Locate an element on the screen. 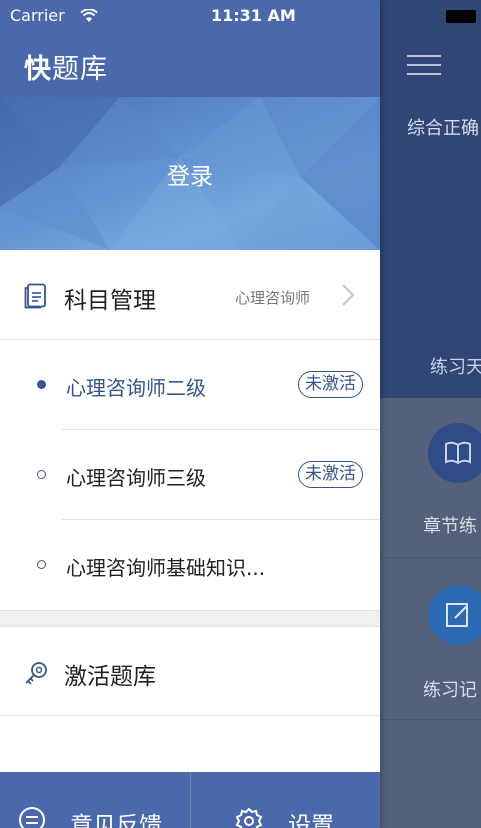 The image size is (481, 828). subject-management-label: 科目管理 is located at coordinates (110, 301).